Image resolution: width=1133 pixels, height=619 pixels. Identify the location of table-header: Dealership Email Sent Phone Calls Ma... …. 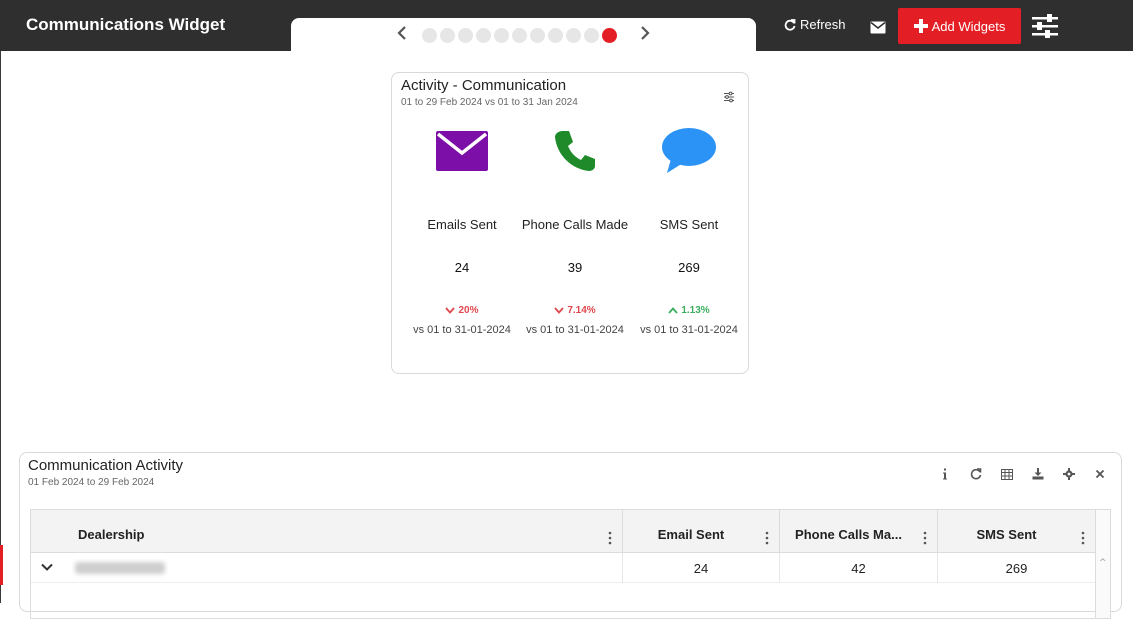
(570, 531).